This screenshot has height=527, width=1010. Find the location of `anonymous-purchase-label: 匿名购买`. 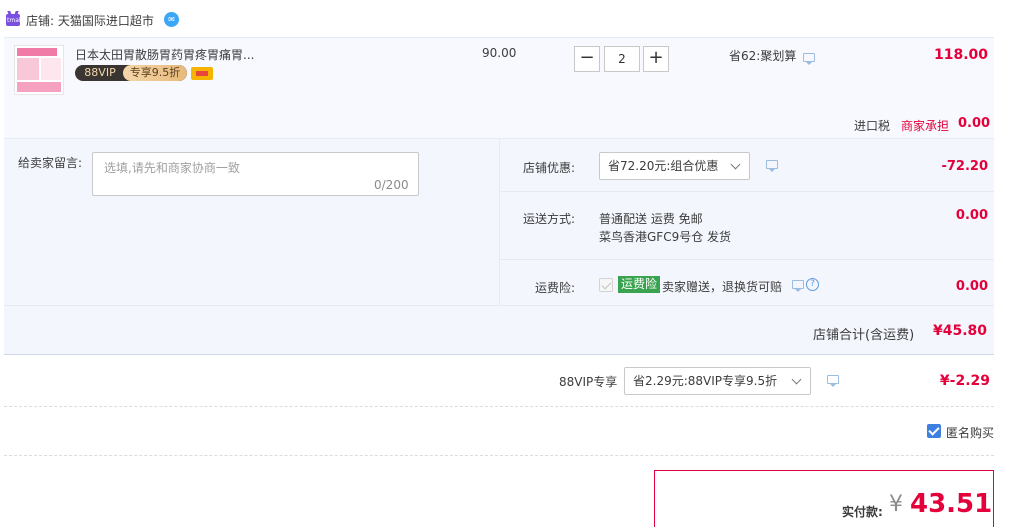

anonymous-purchase-label: 匿名购买 is located at coordinates (970, 432).